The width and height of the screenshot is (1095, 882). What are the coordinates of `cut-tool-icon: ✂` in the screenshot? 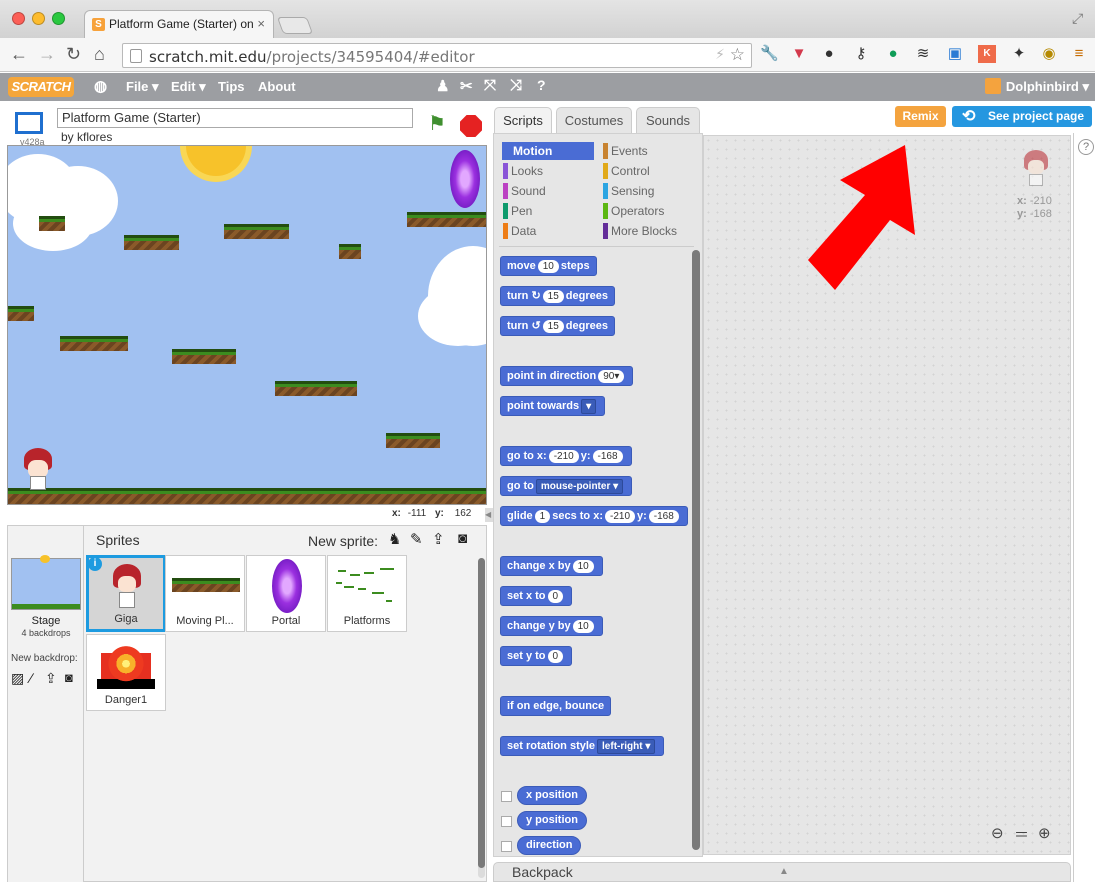 It's located at (466, 86).